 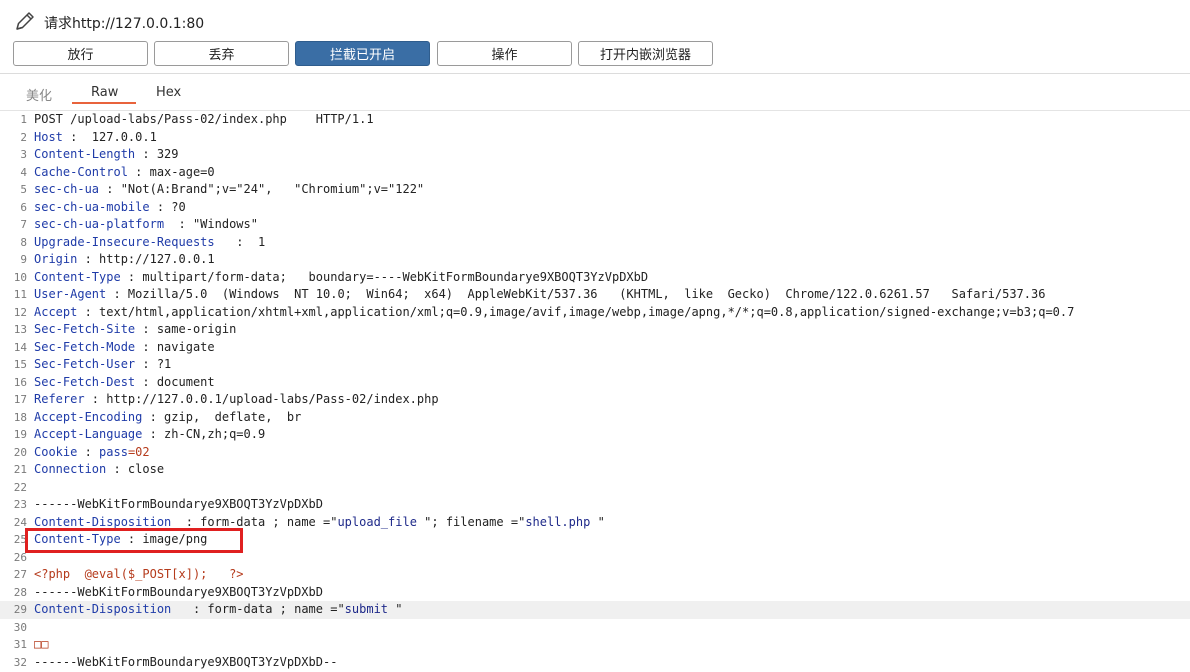 I want to click on header-value: : document, so click(x=175, y=381).